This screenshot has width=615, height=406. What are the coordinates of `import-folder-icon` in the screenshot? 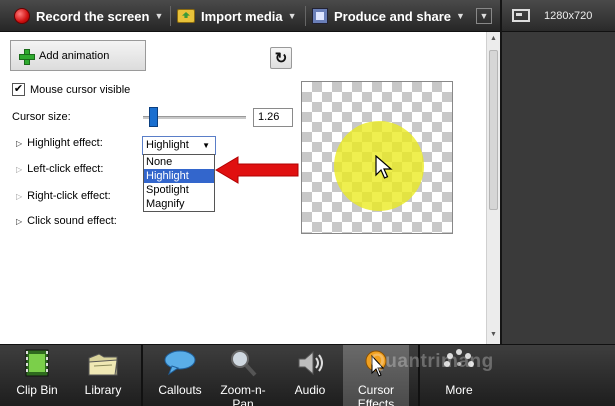 It's located at (186, 16).